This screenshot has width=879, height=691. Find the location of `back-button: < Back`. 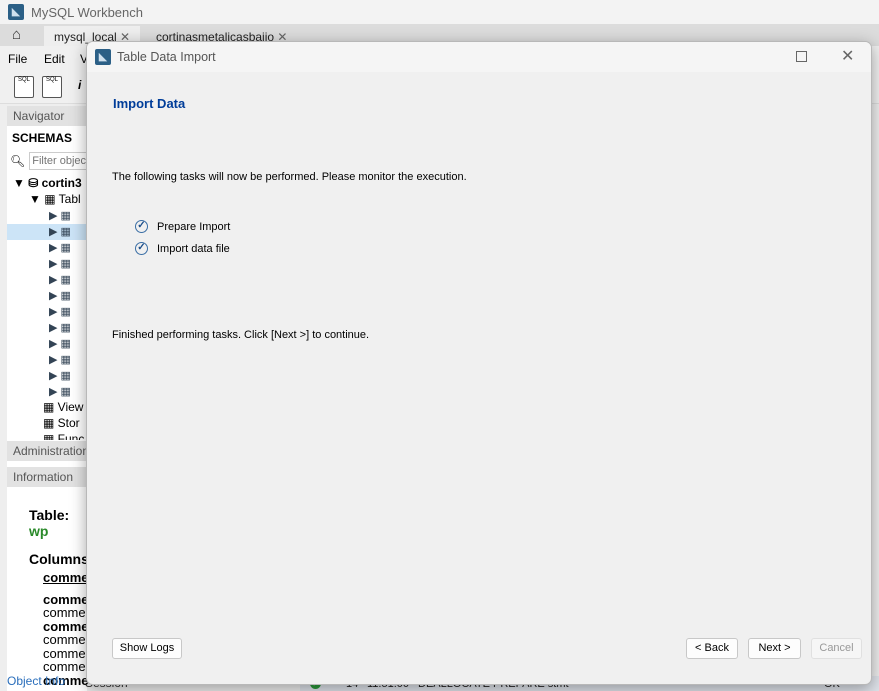

back-button: < Back is located at coordinates (712, 648).